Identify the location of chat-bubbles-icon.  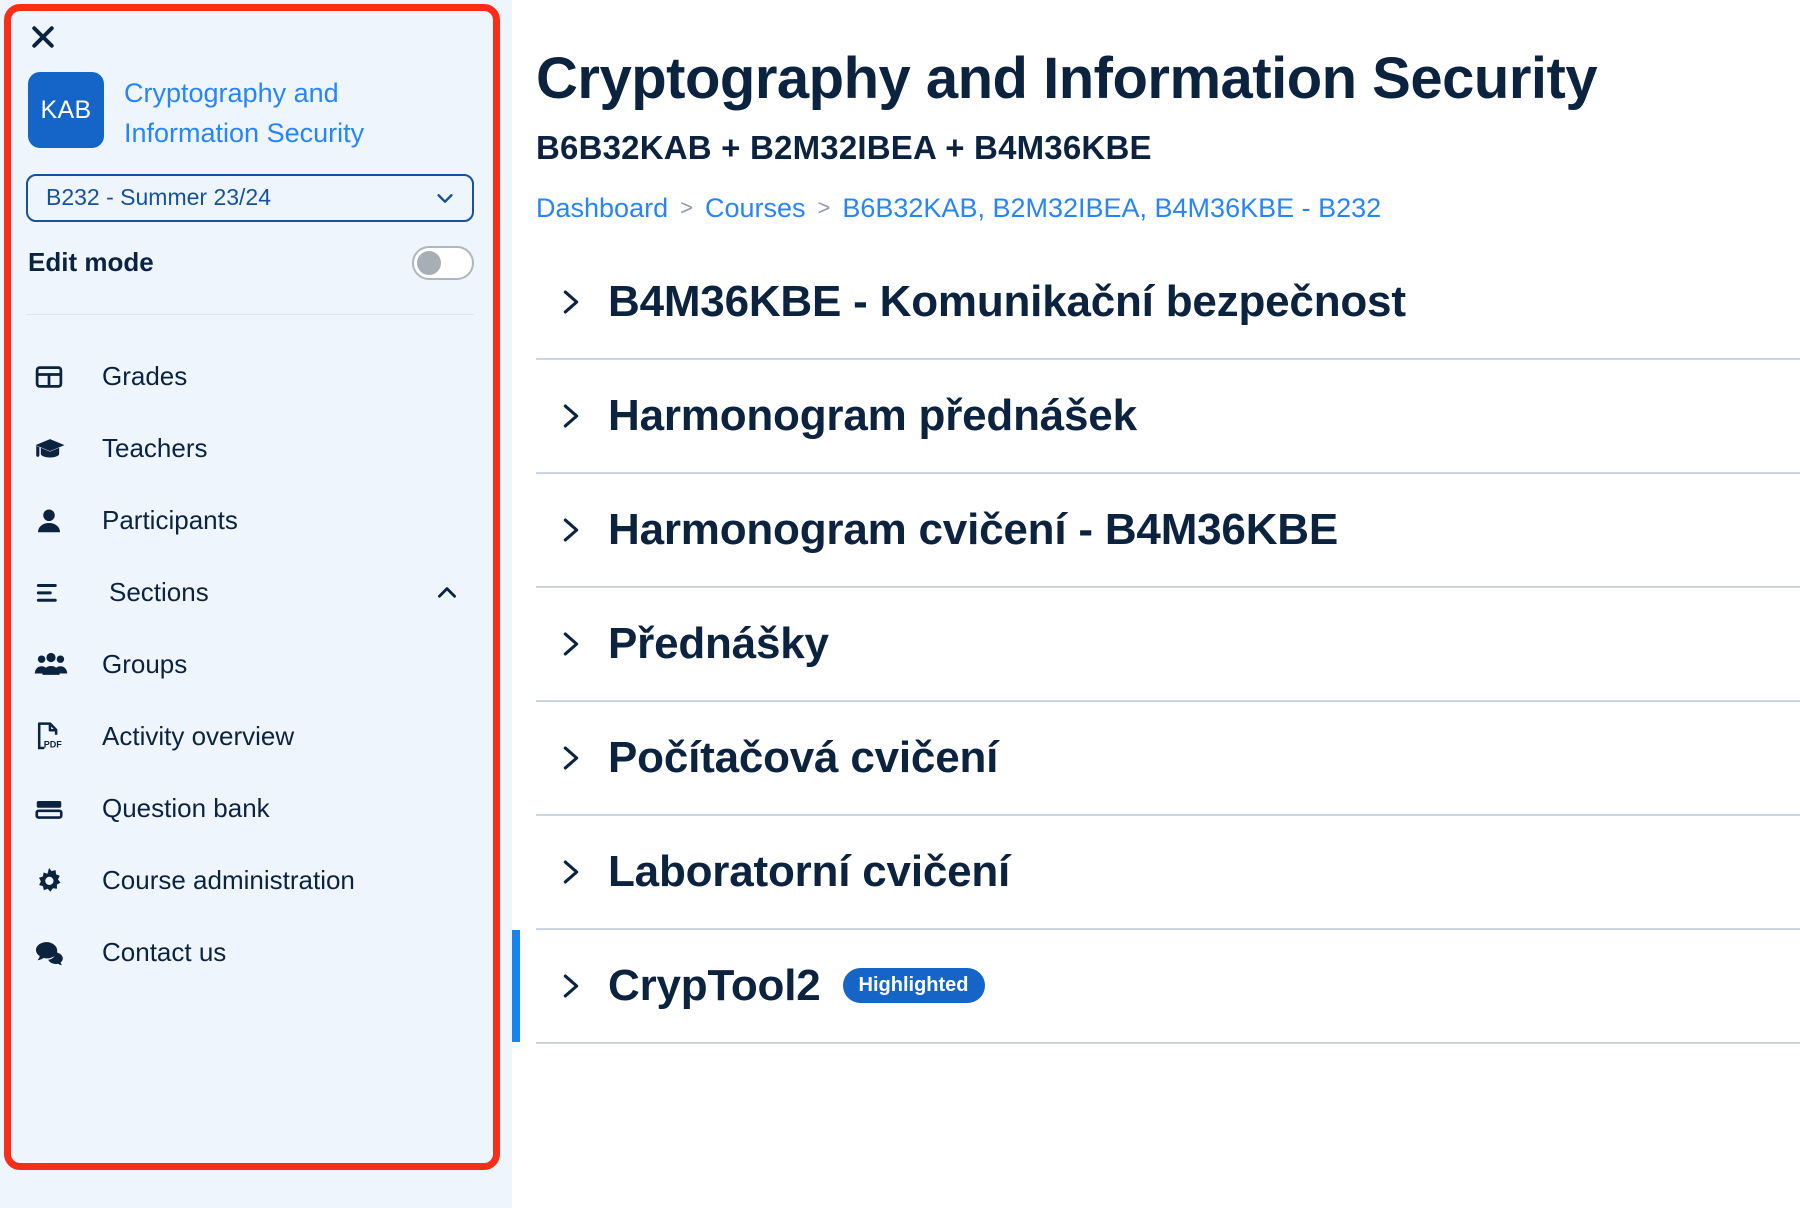
(56, 952).